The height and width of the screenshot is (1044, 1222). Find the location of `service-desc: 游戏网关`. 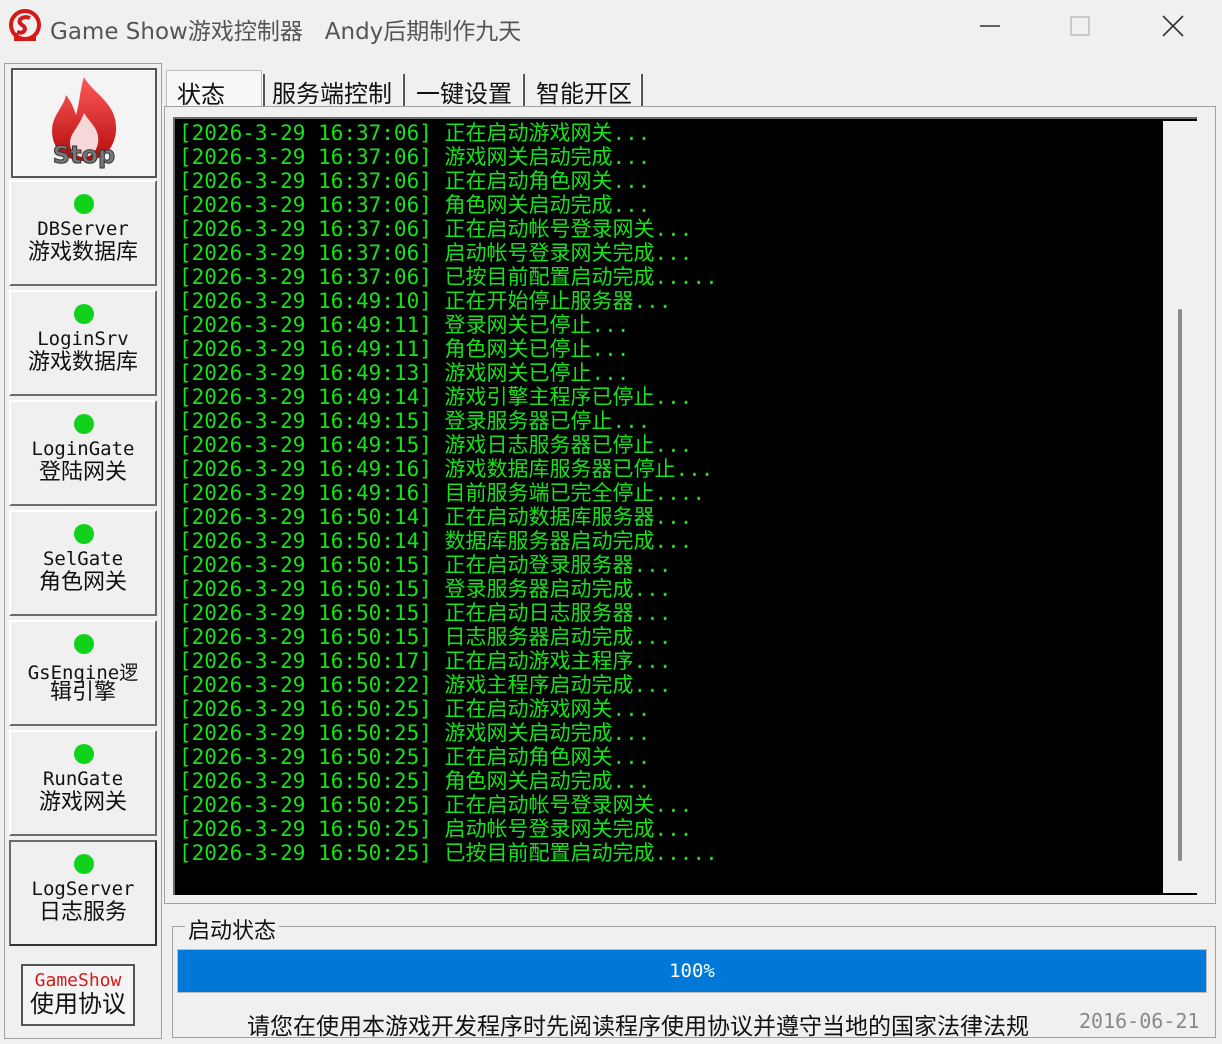

service-desc: 游戏网关 is located at coordinates (82, 802).